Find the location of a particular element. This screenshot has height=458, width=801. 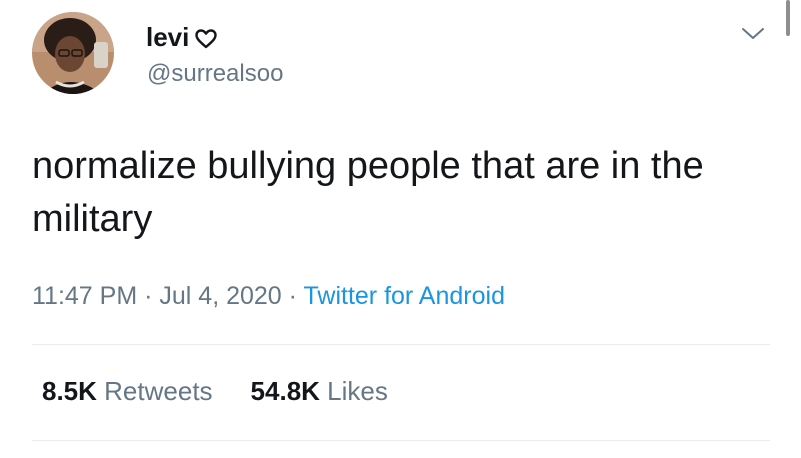

tweet-stats: 8.5K Retweets 54.8K Likes is located at coordinates (215, 391).